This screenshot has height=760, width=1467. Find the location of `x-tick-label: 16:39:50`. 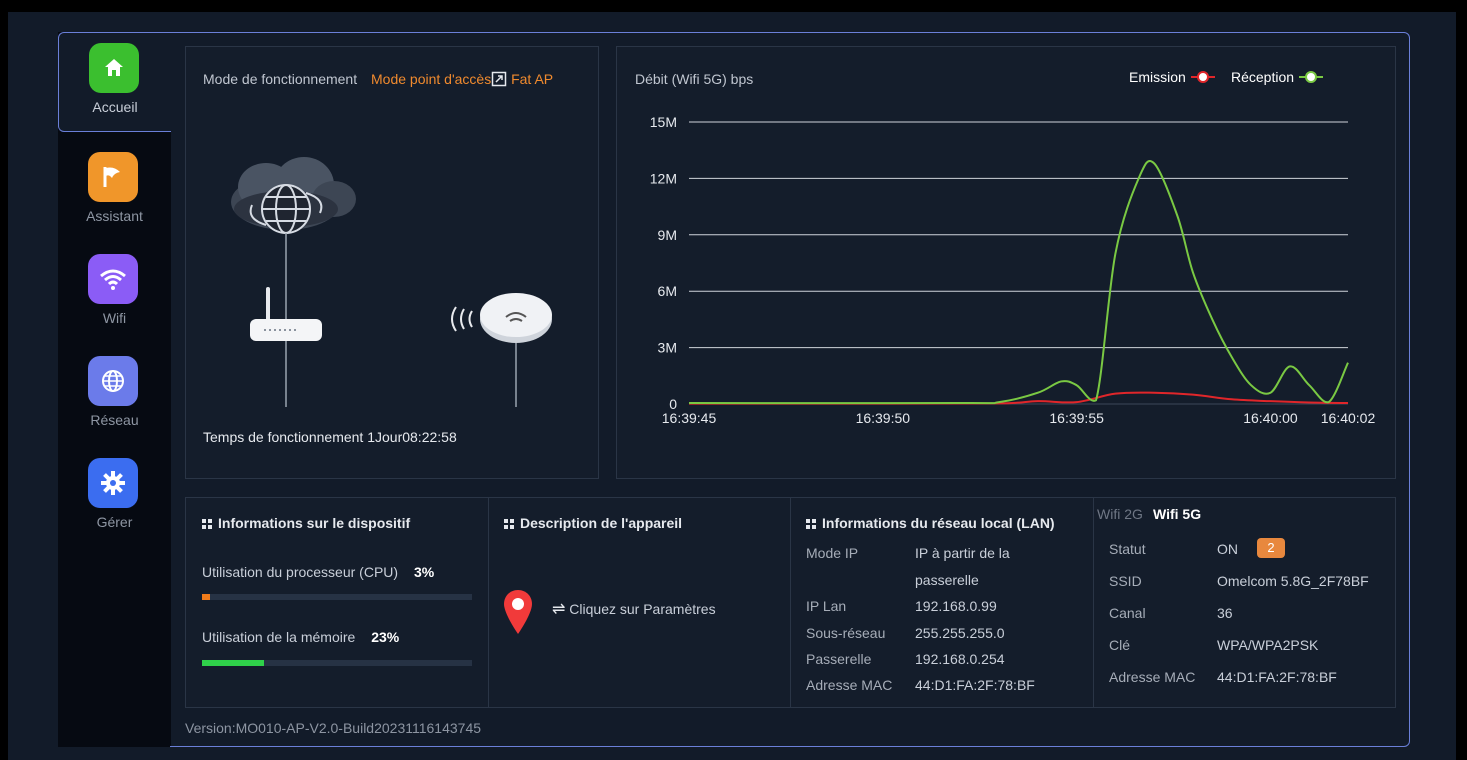

x-tick-label: 16:39:50 is located at coordinates (883, 418).